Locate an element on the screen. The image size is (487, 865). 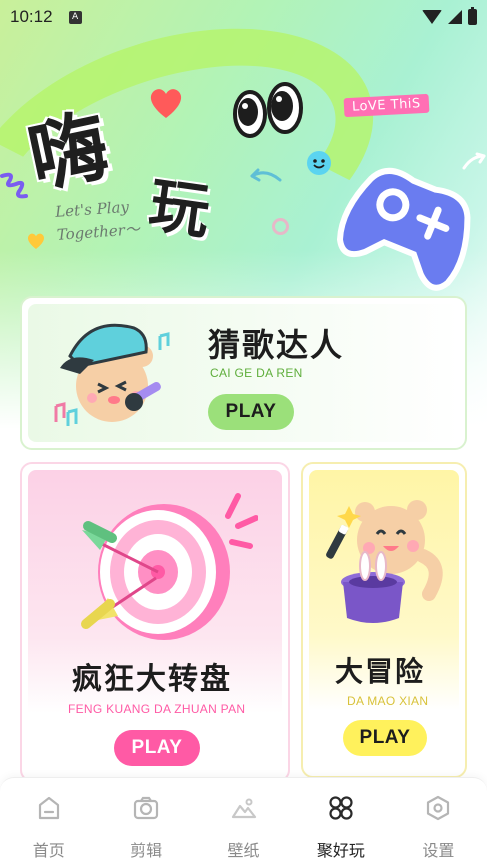
nav-item-edit: 剪辑 is located at coordinates (145, 821).